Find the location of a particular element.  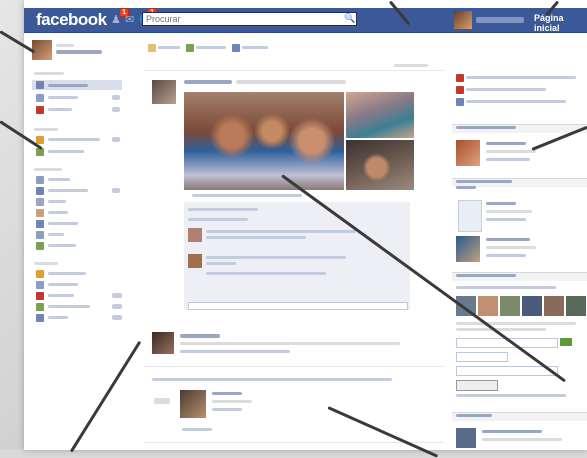

profile-avatar is located at coordinates (463, 20).